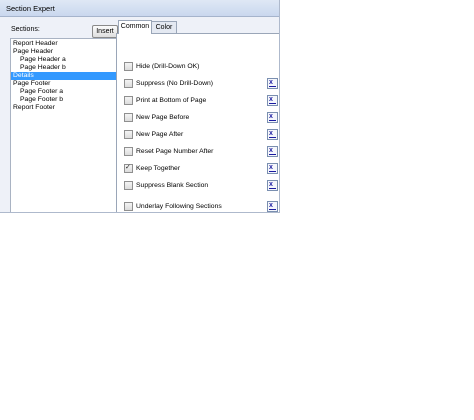 The image size is (474, 420). I want to click on section-item-page-footer-b: Page Footer b, so click(37, 100).